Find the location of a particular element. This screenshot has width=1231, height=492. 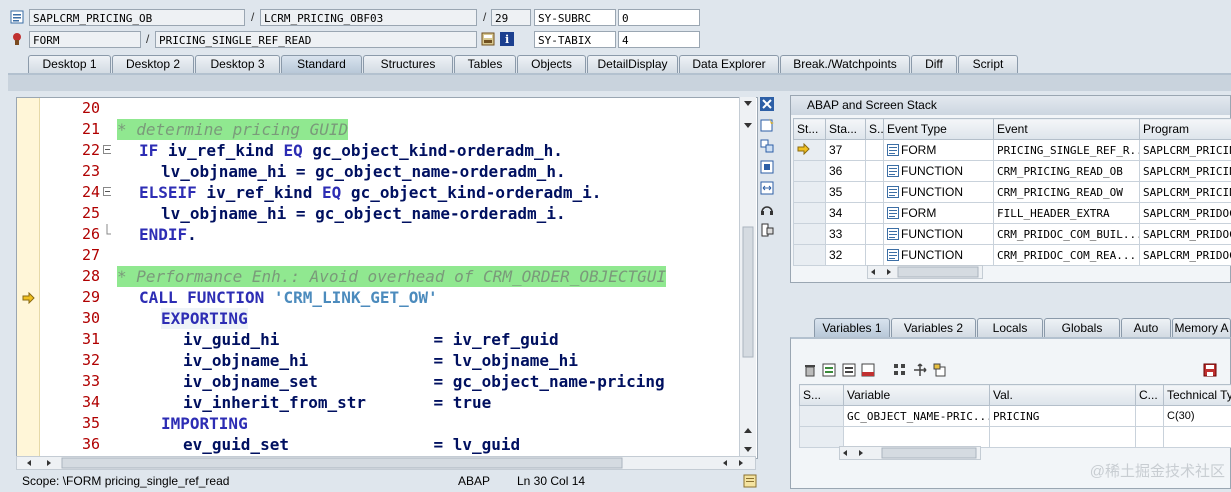

swap-tool-icon is located at coordinates (767, 146).